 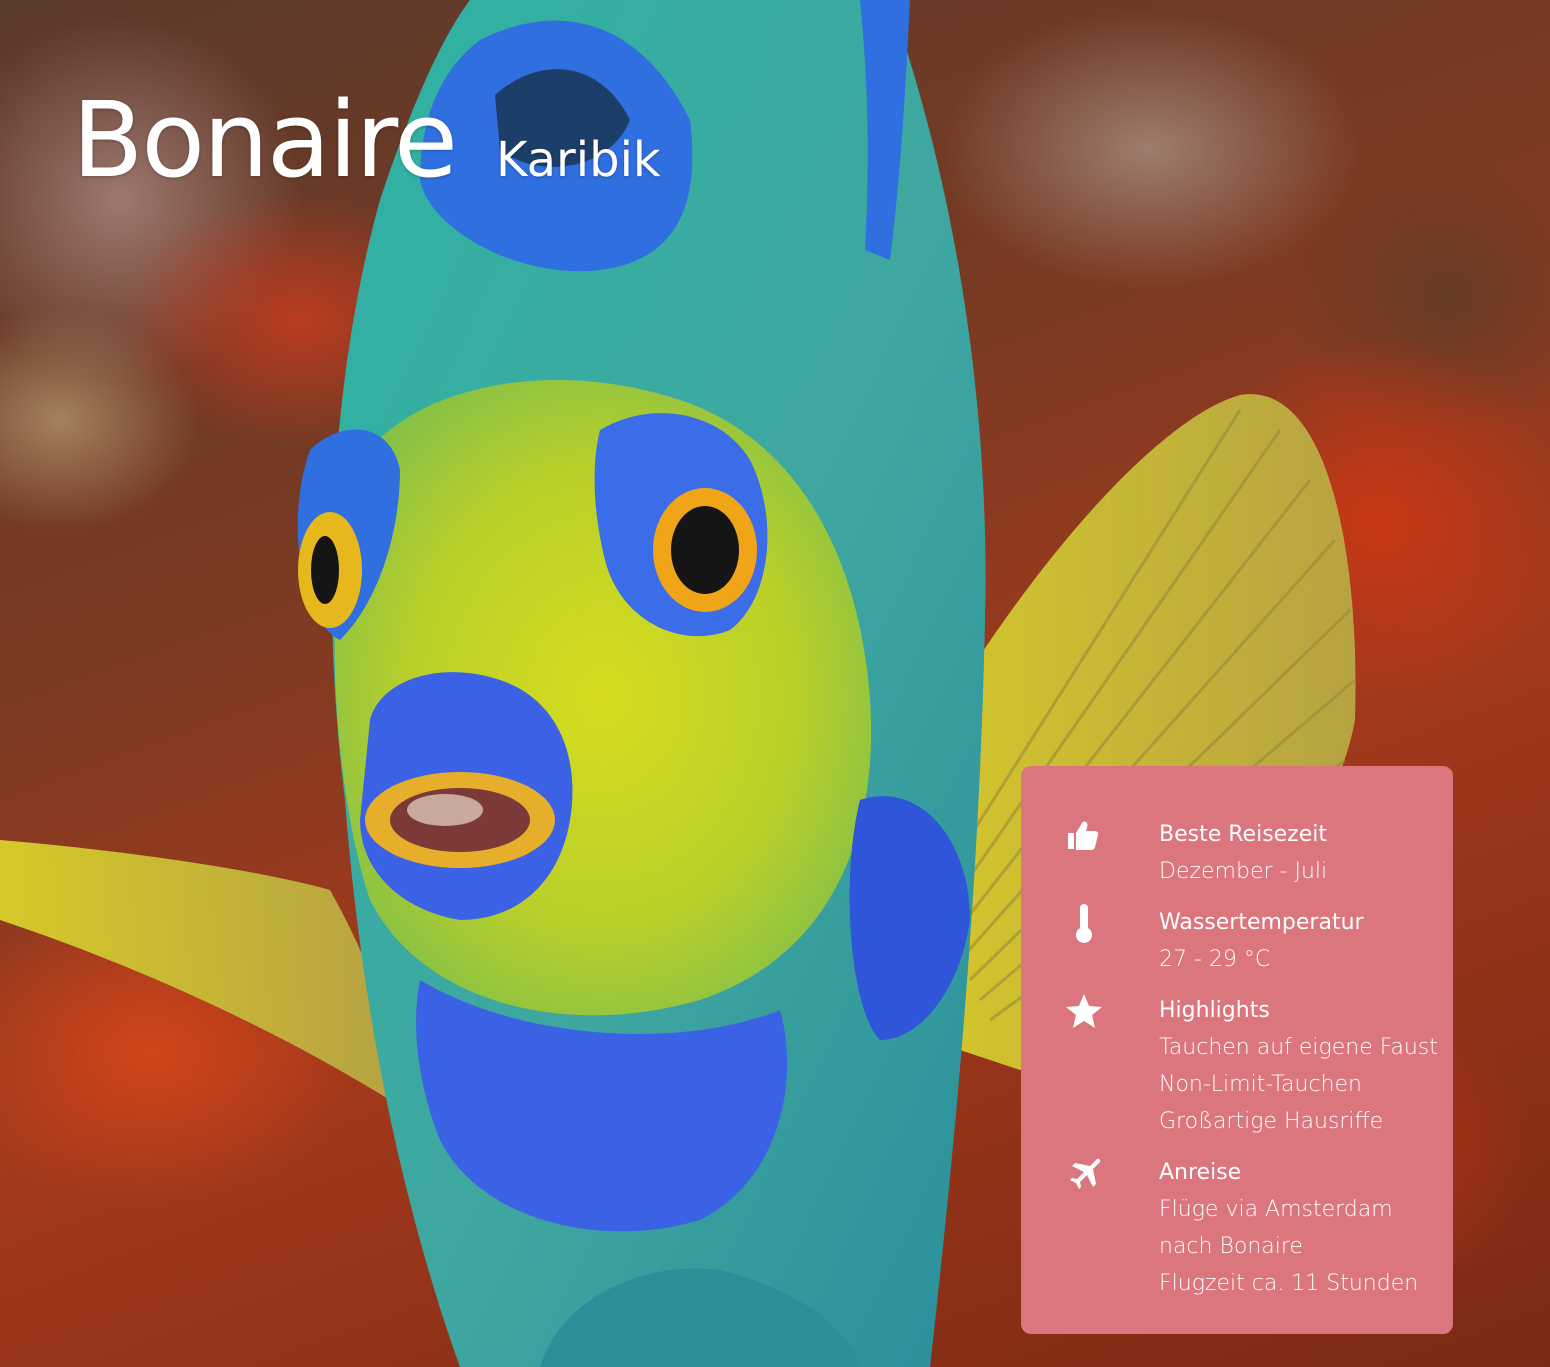 I want to click on info-label: Beste Reisezeit, so click(x=1243, y=834).